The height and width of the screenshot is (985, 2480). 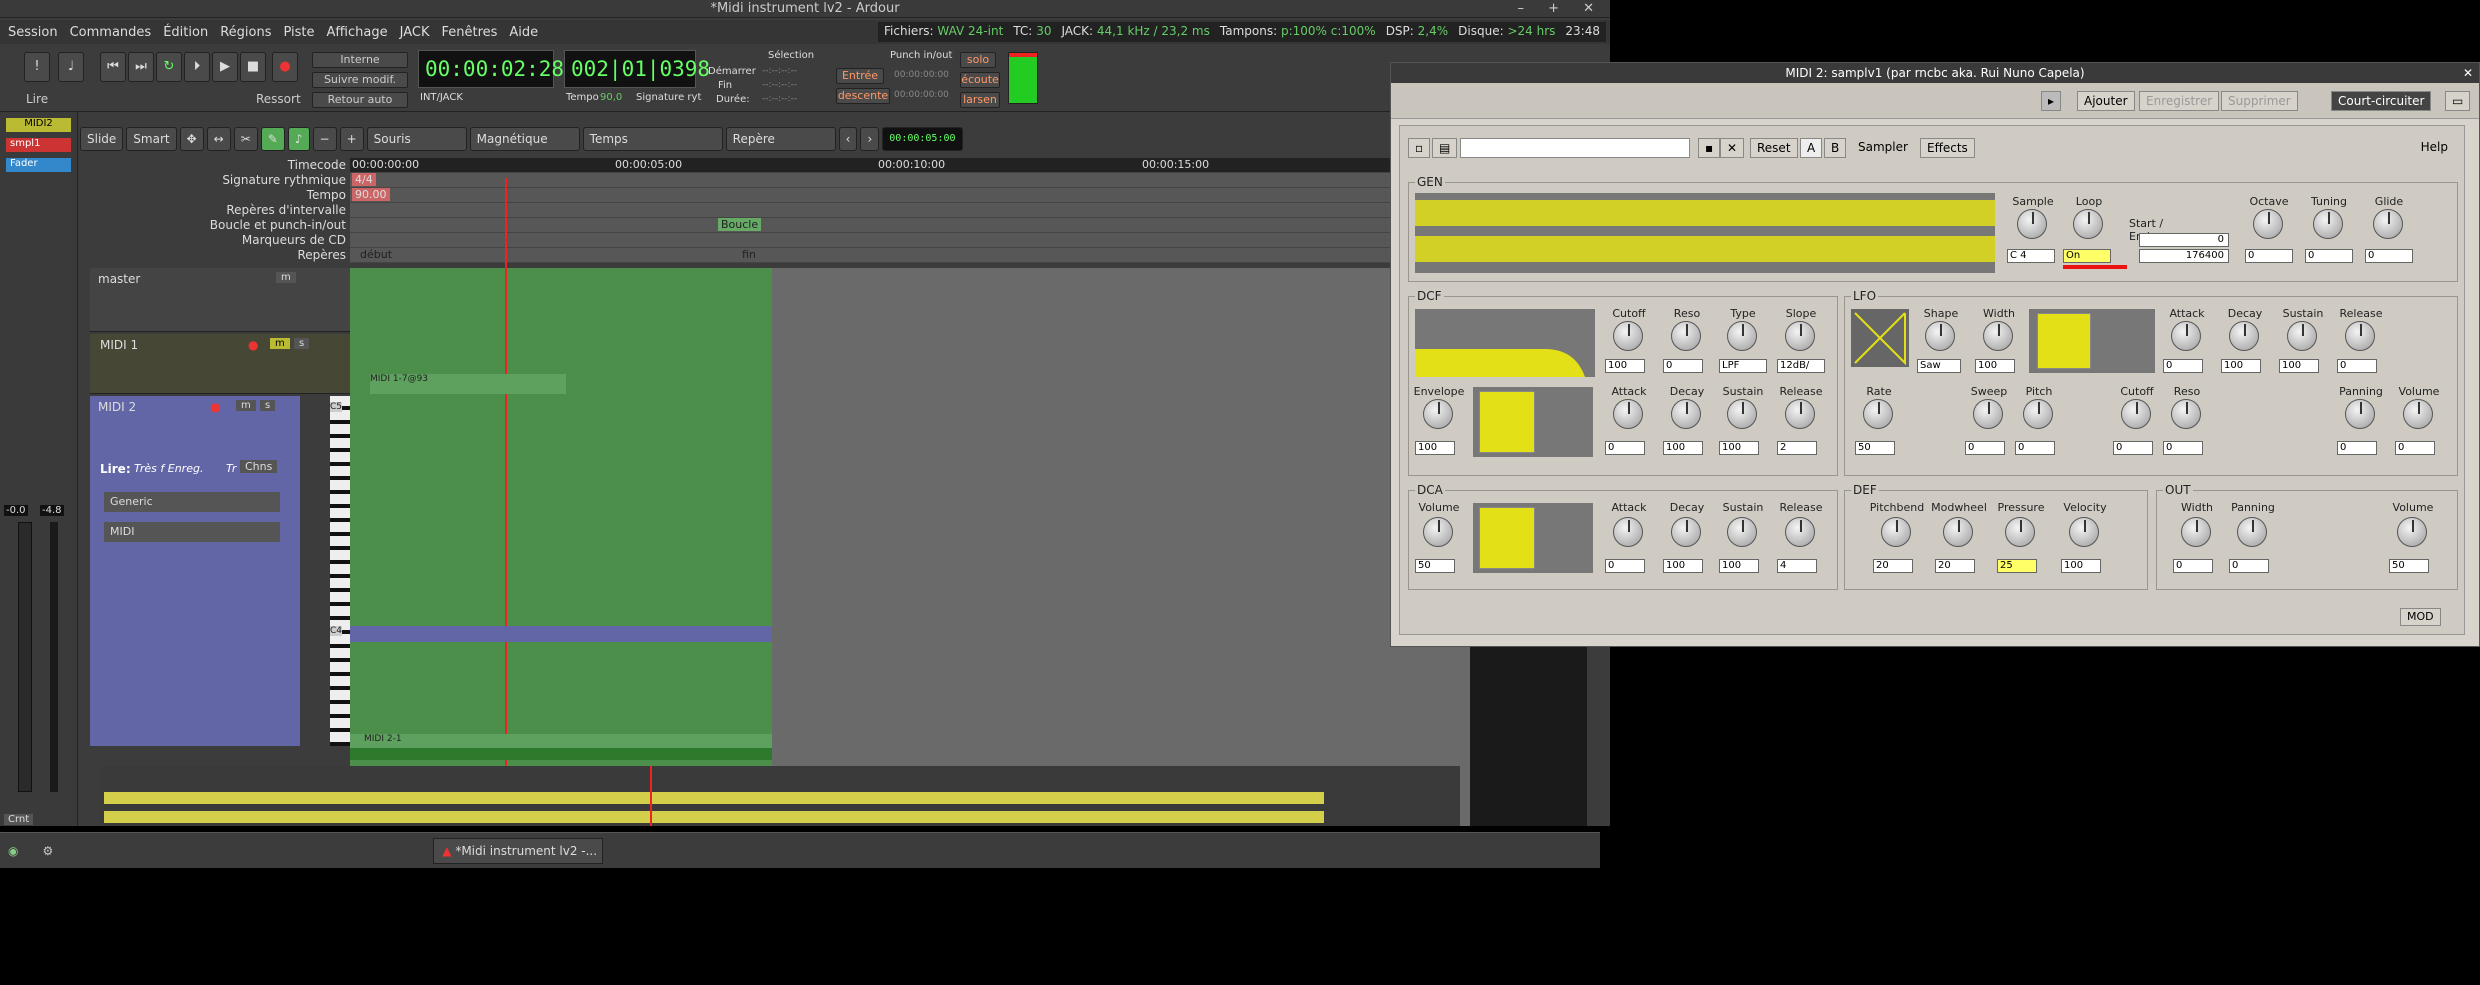 I want to click on out-panning-spin: 0, so click(x=2249, y=566).